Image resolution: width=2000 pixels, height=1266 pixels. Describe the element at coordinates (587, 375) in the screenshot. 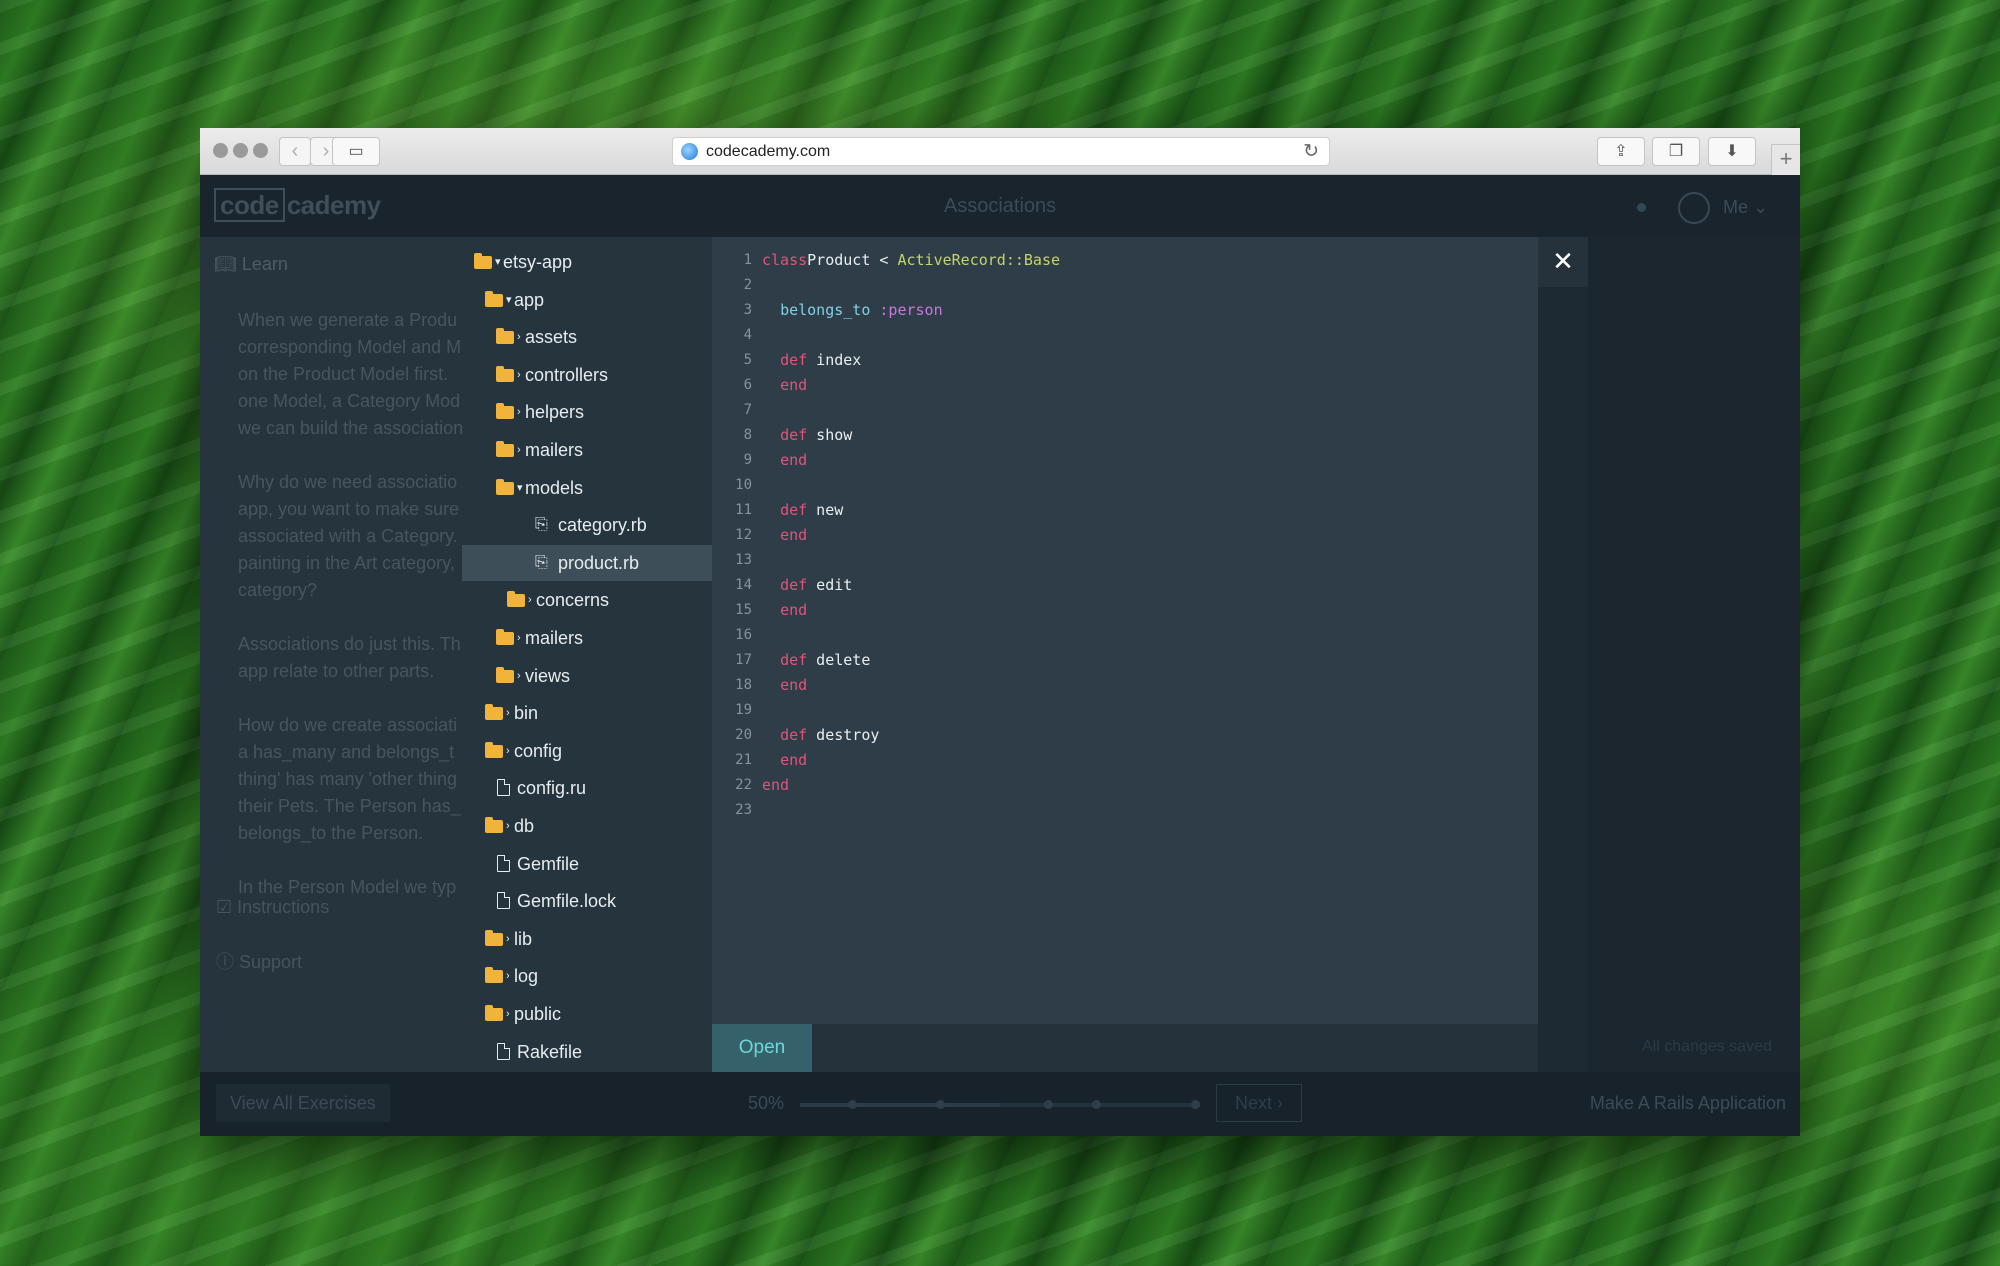

I see `file-tree-item: › controllers` at that location.